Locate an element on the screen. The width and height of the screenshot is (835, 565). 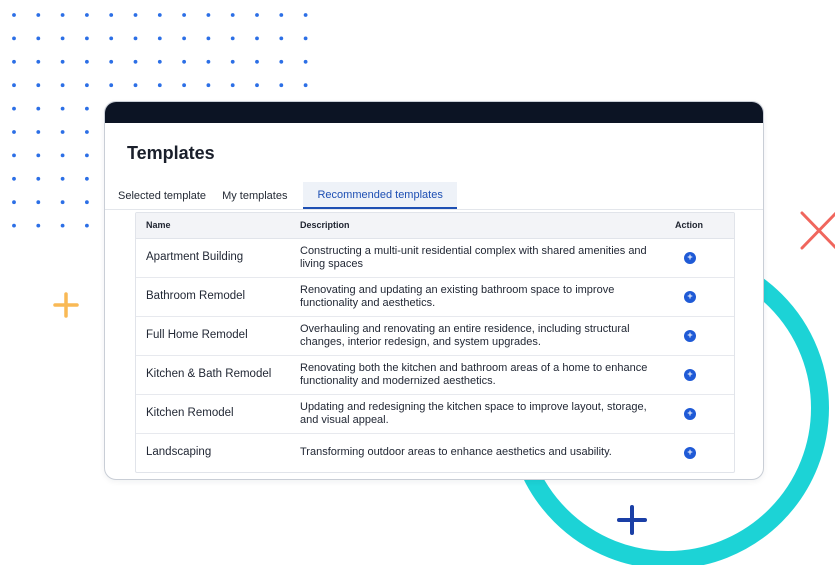
red-cross-icon is located at coordinates (817, 230).